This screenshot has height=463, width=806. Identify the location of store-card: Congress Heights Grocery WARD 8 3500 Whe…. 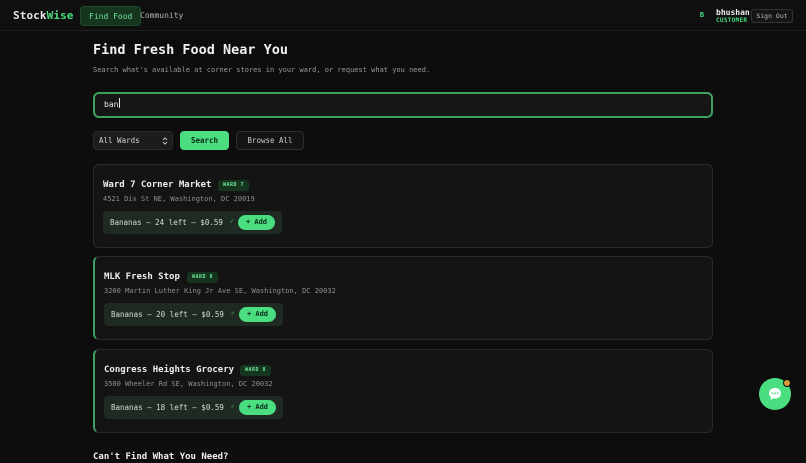
(403, 391).